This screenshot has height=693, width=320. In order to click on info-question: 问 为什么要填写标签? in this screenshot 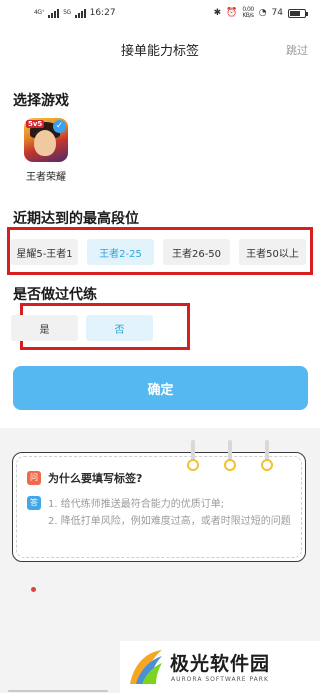, I will do `click(84, 478)`.